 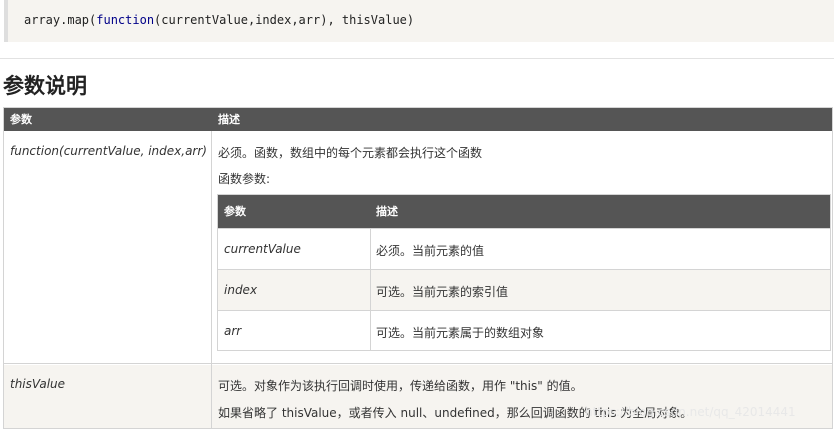 What do you see at coordinates (350, 153) in the screenshot?
I see `param-desc-line1: 必须。函数，数组中的每个元素都会执行这个函数` at bounding box center [350, 153].